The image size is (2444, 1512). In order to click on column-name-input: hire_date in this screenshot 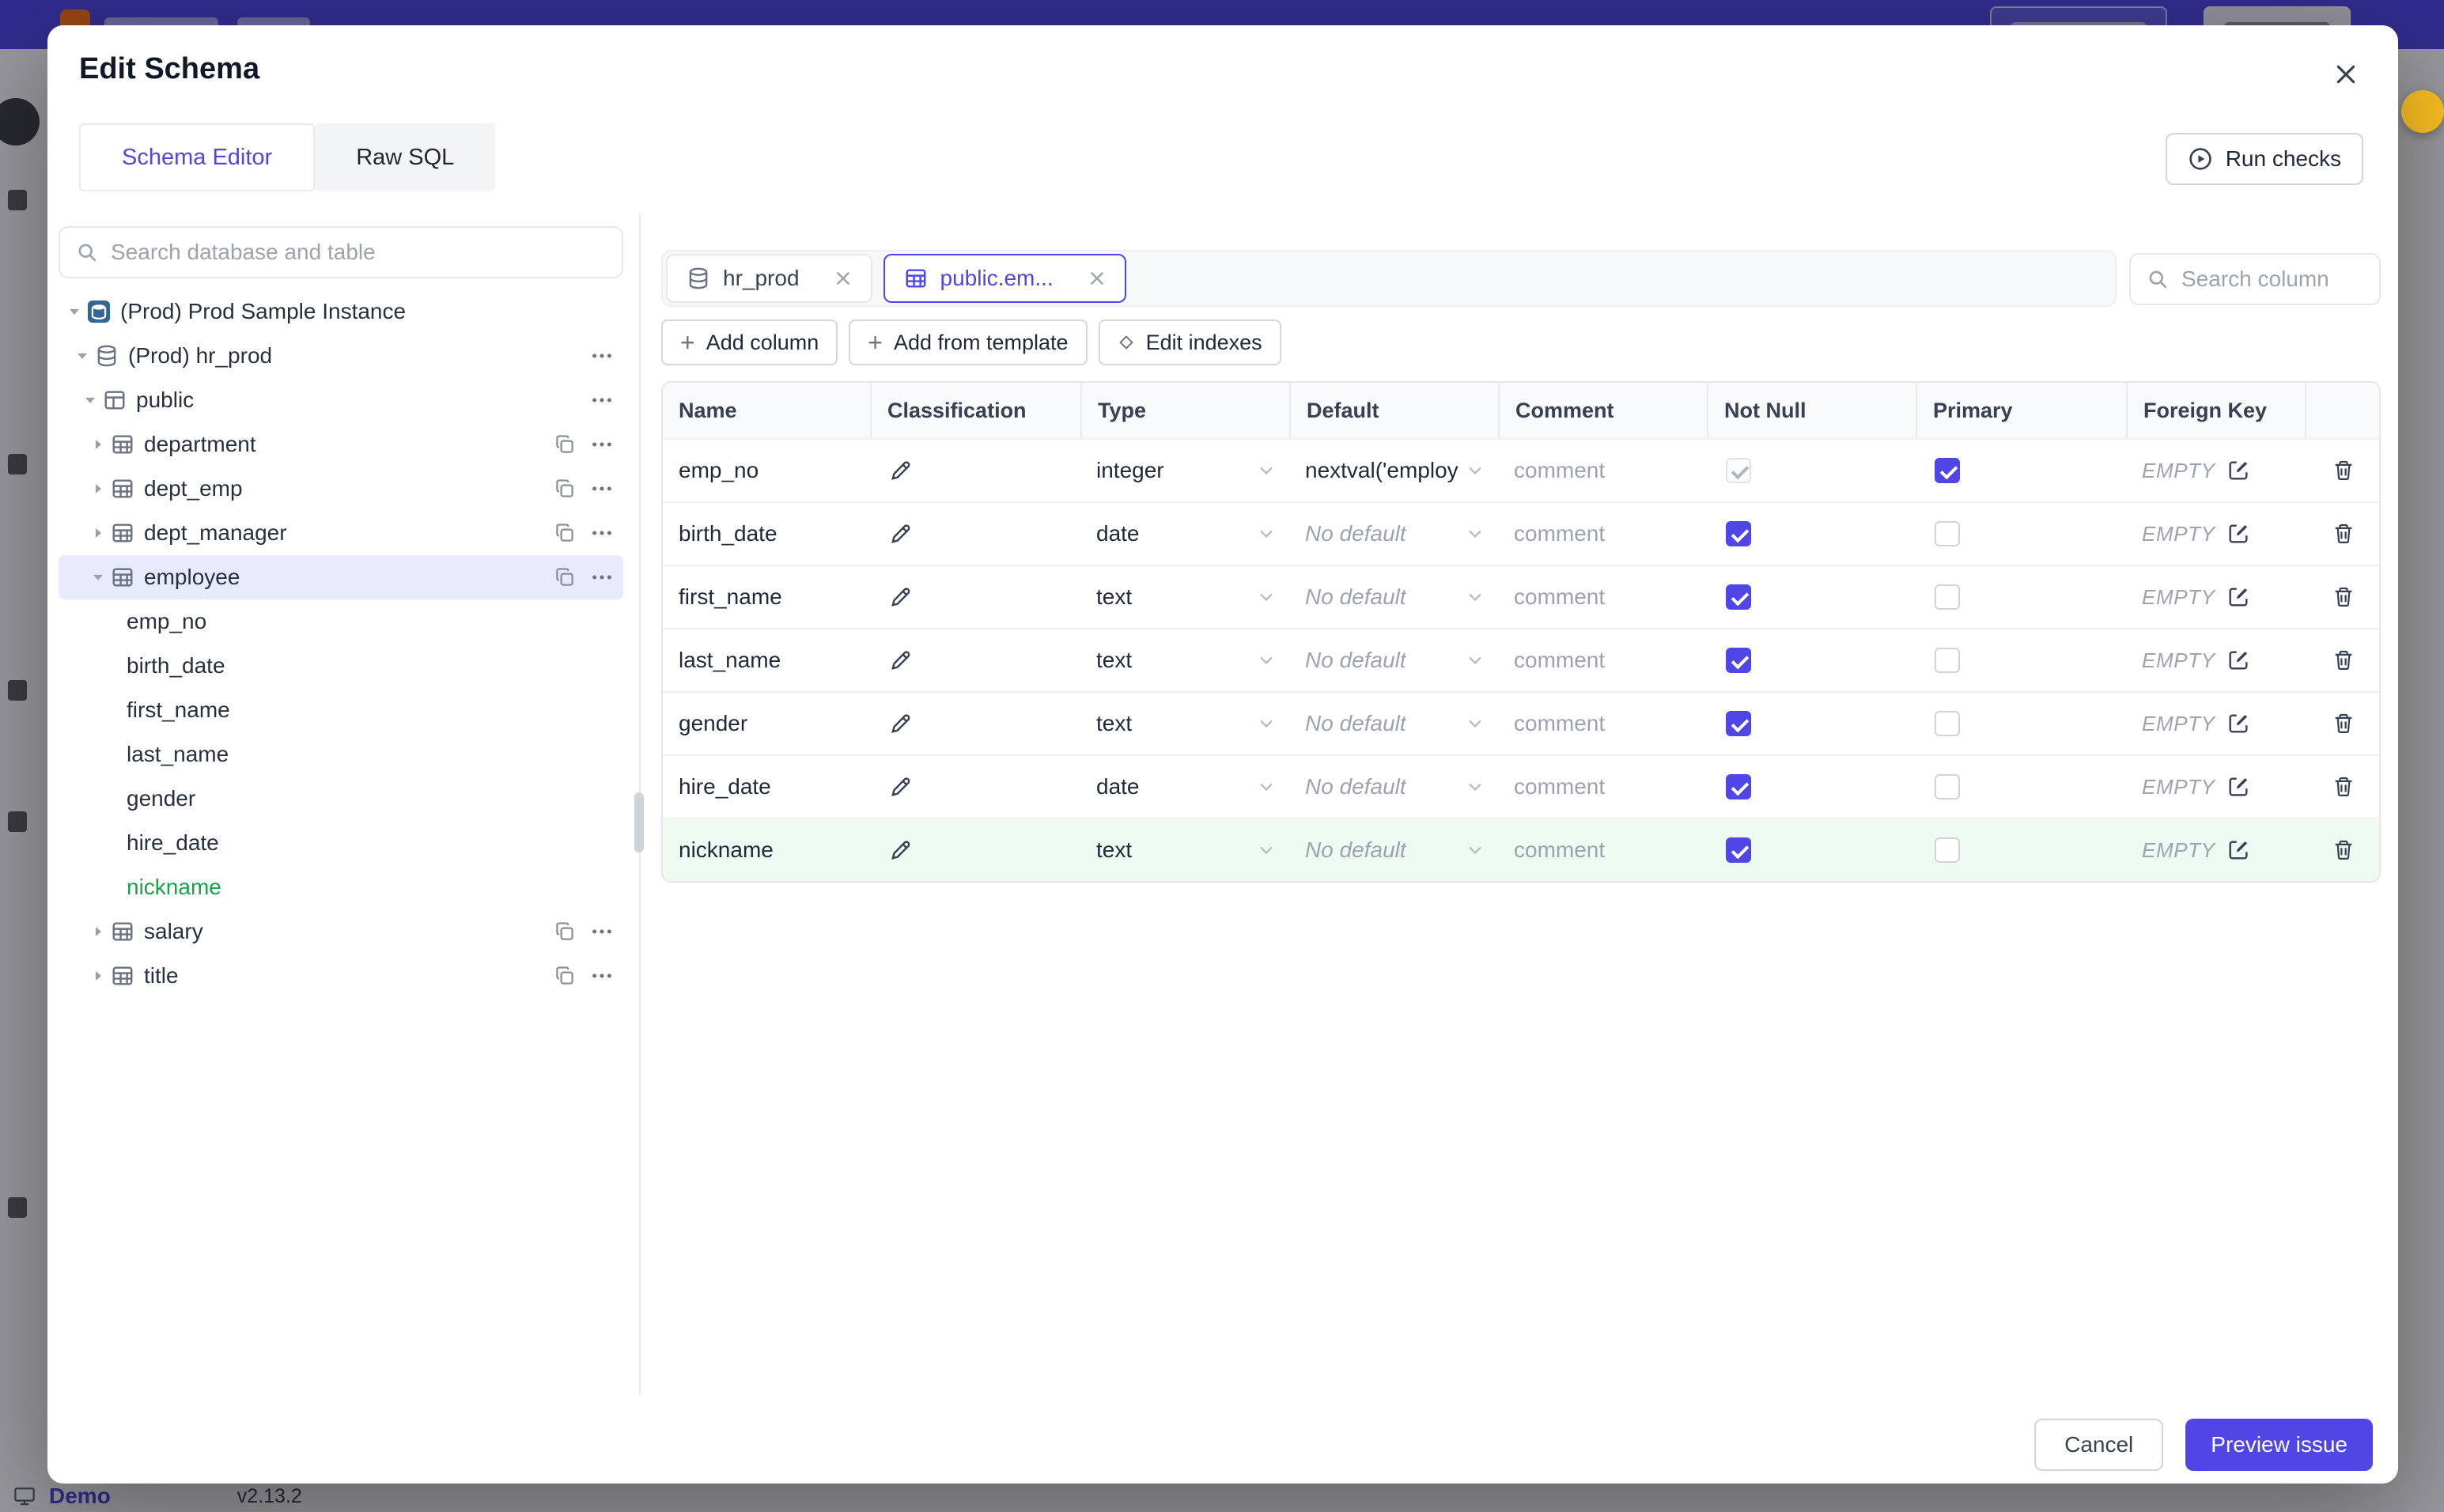, I will do `click(766, 786)`.